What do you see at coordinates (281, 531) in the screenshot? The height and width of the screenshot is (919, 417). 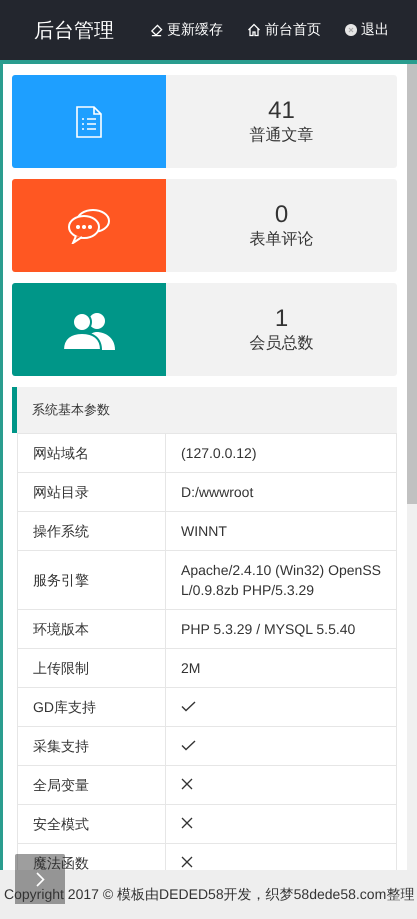 I see `table-cell: WINNT` at bounding box center [281, 531].